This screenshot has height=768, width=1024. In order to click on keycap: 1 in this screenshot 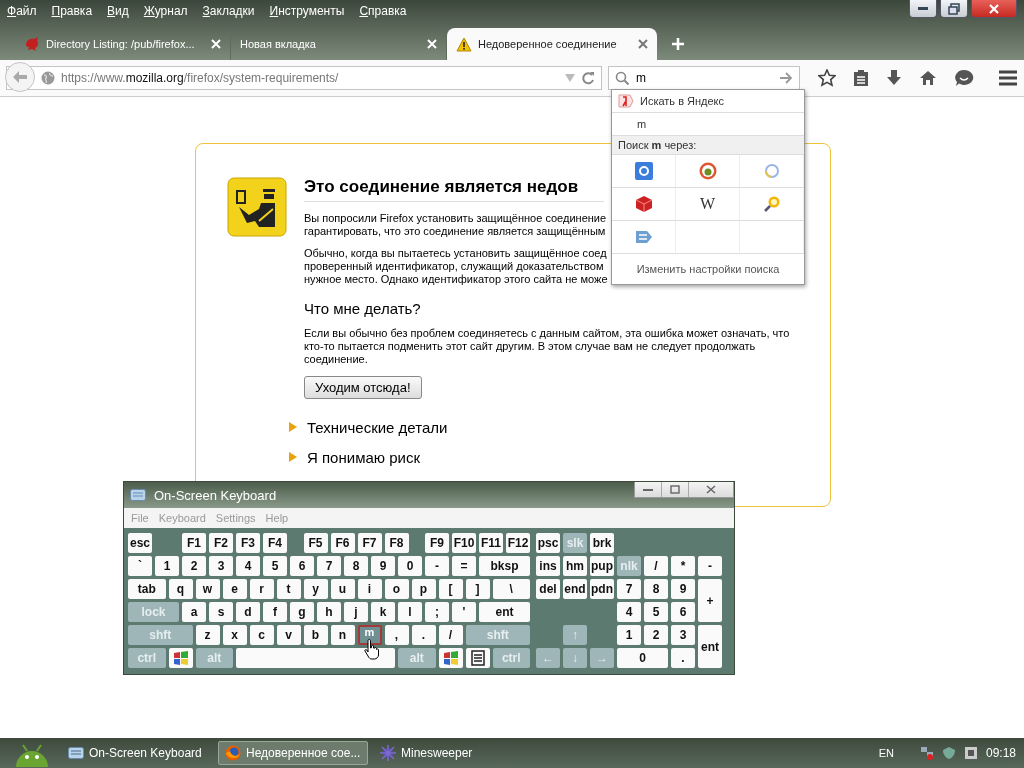, I will do `click(629, 635)`.